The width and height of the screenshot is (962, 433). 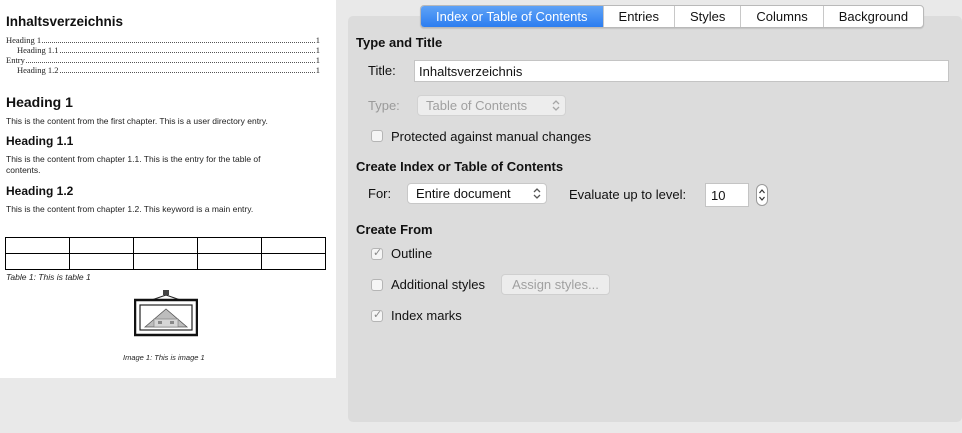 I want to click on outline-checkbox: ✓, so click(x=377, y=253).